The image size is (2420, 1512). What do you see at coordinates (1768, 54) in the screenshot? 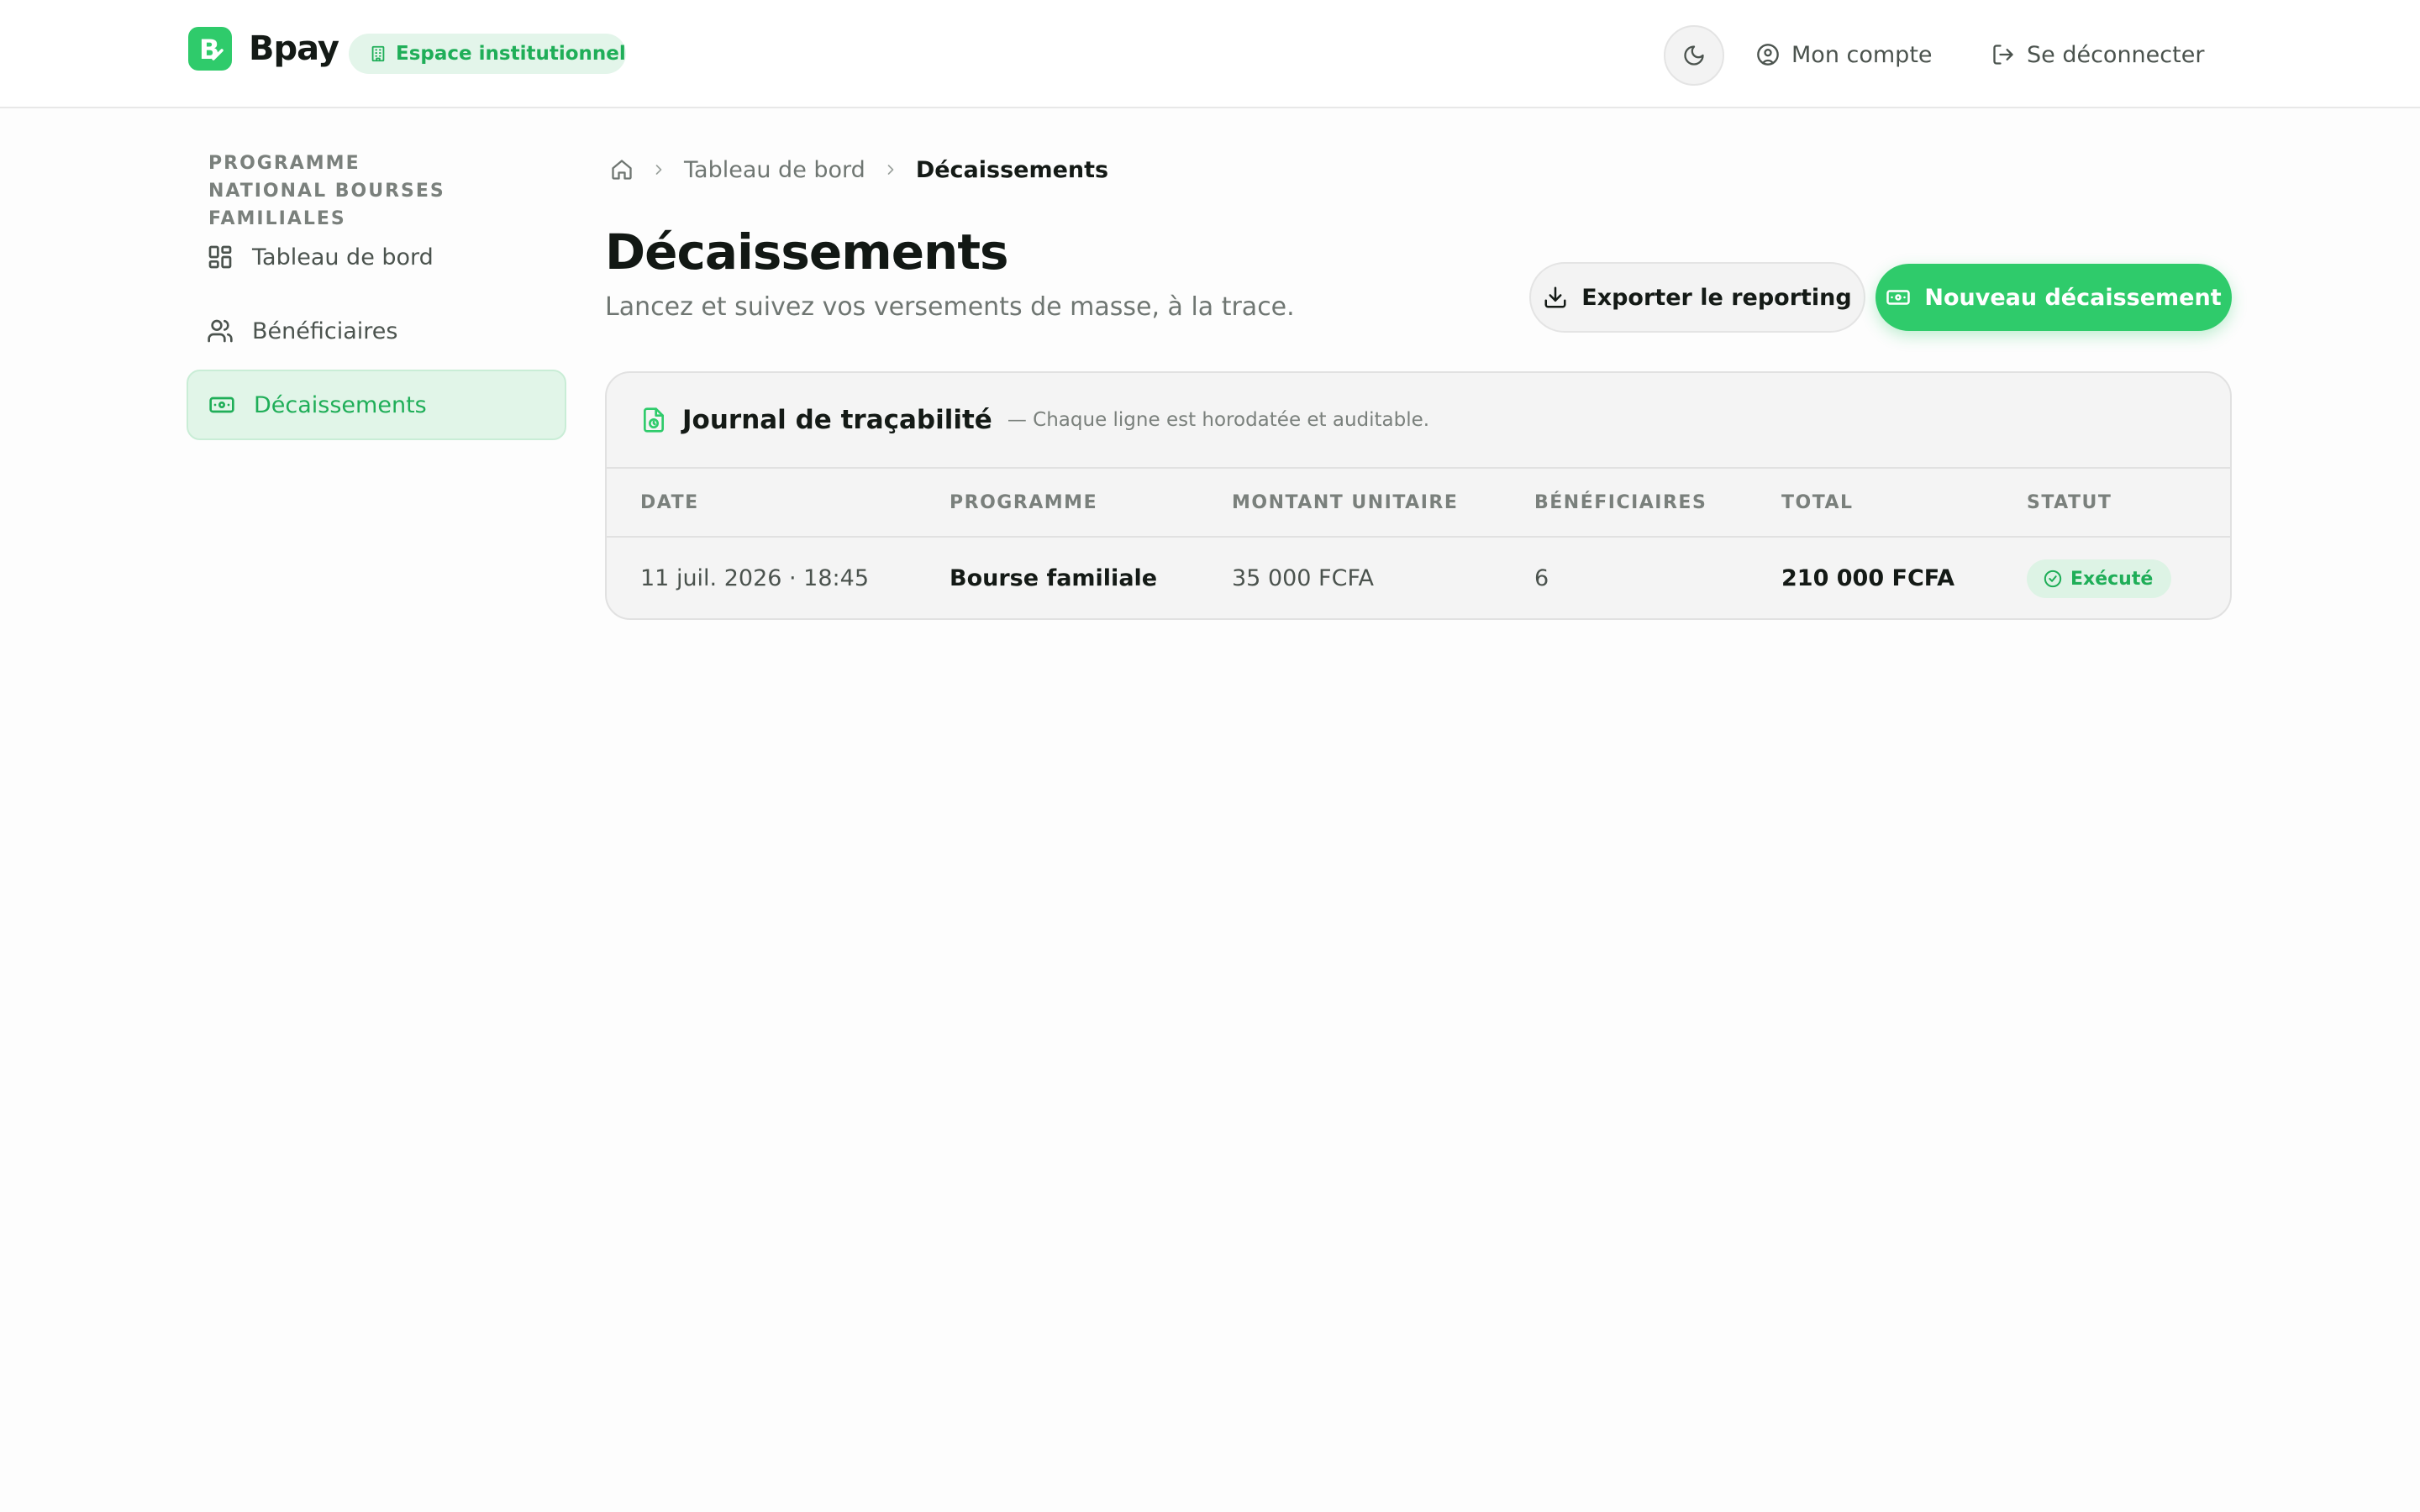
I see `user-circle-icon` at bounding box center [1768, 54].